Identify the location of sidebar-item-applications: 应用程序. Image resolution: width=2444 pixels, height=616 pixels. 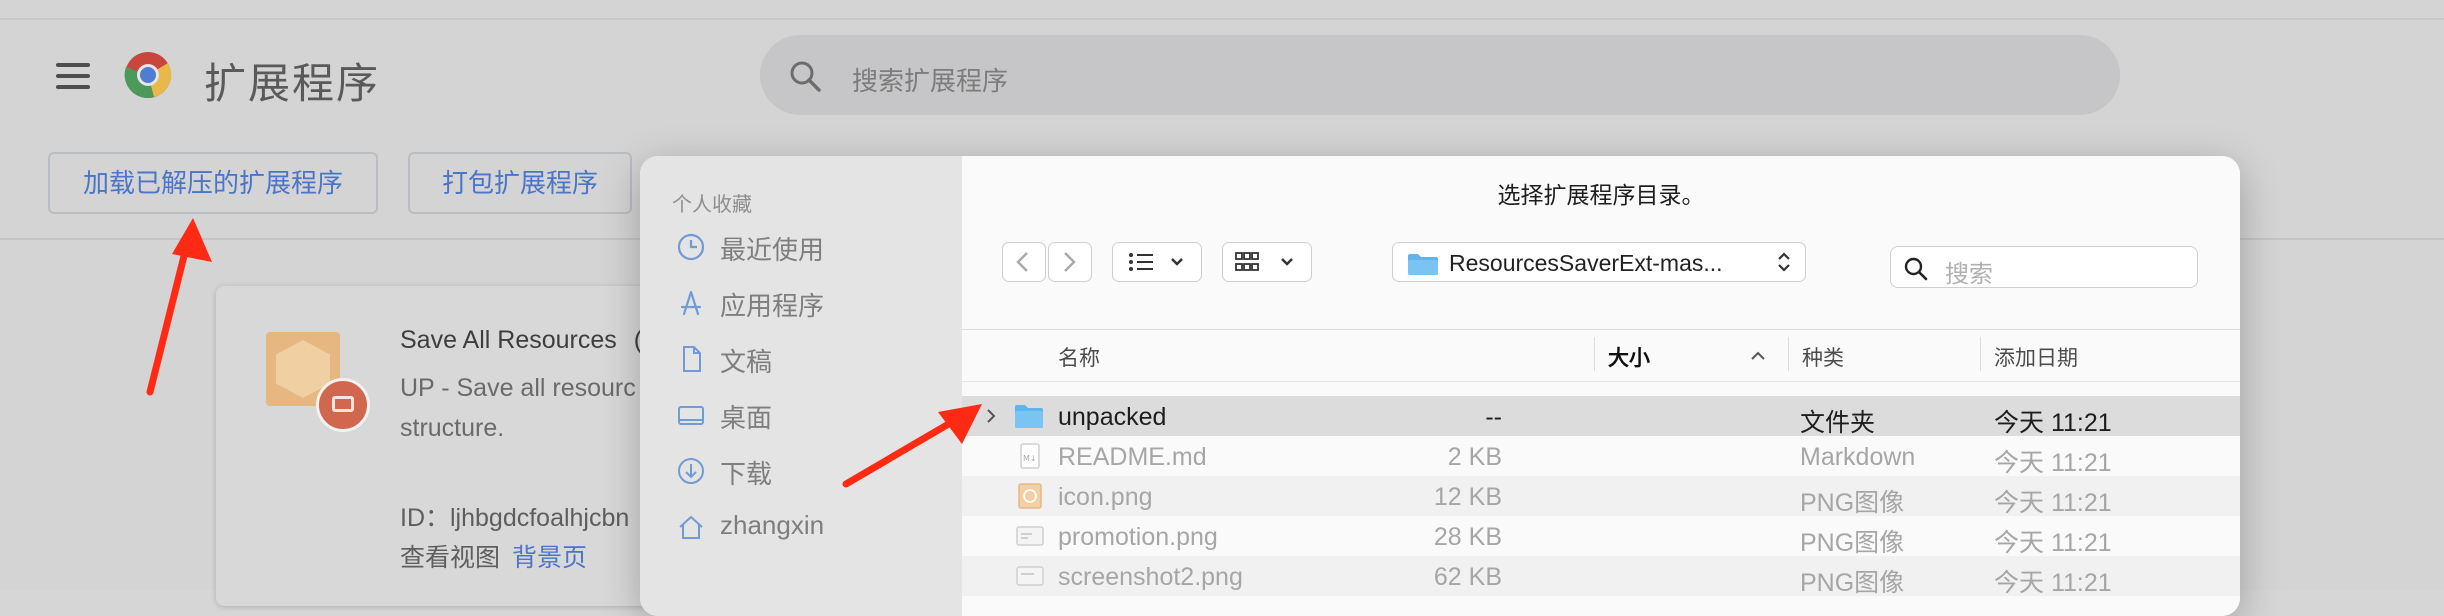
(811, 304).